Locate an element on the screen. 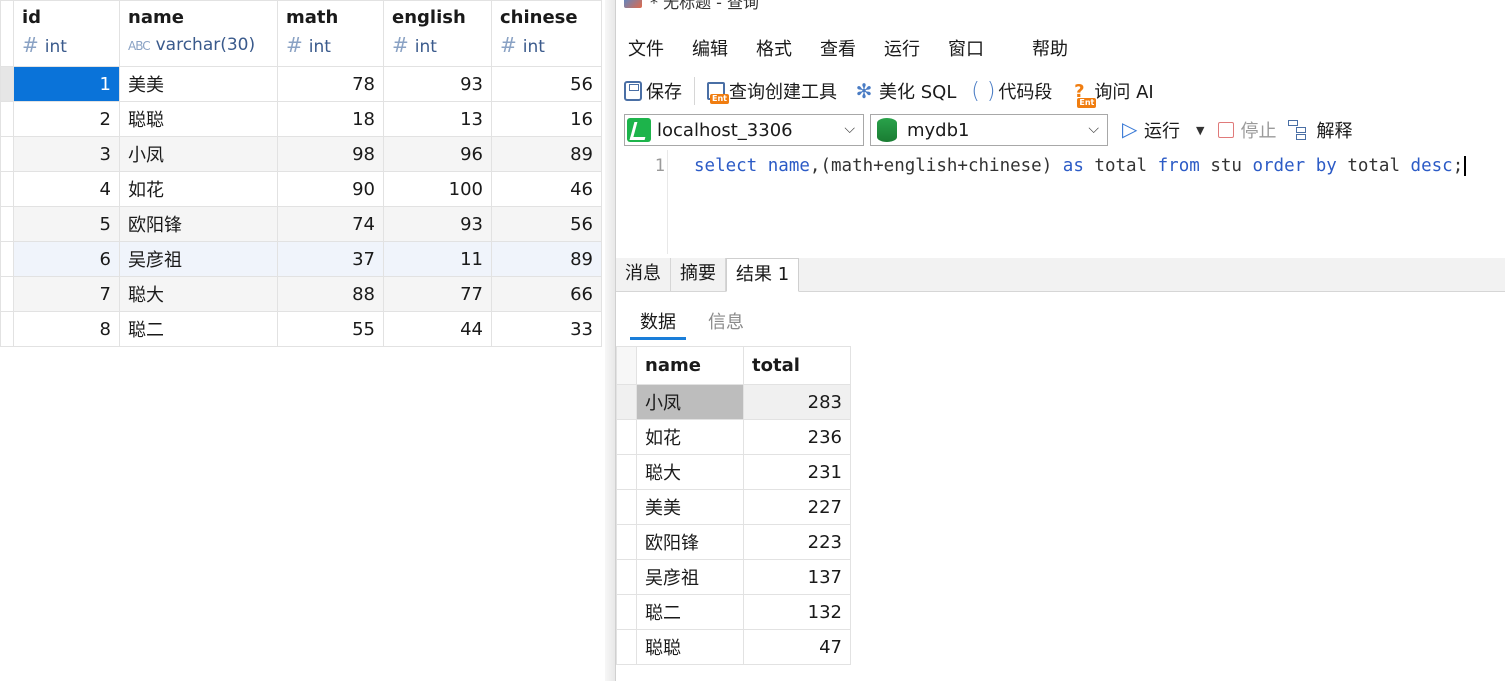  result-column-total: total is located at coordinates (797, 365).